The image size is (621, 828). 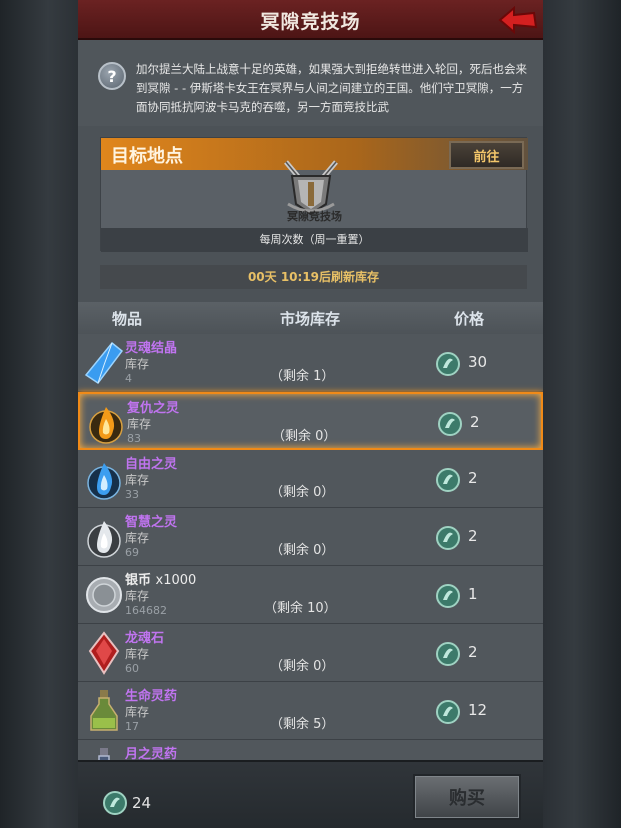 I want to click on item-name: 龙魂石, so click(x=145, y=638).